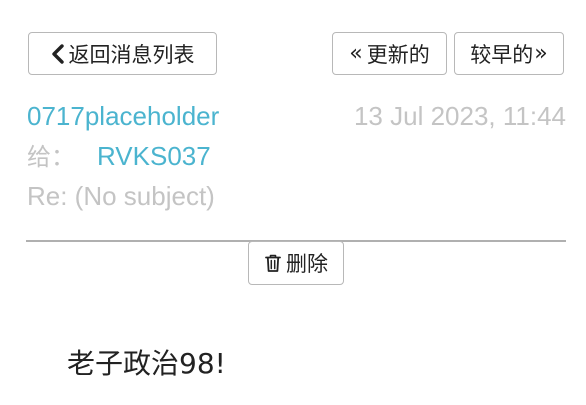 The image size is (586, 405). Describe the element at coordinates (121, 196) in the screenshot. I see `message-subject: Re: (No subject)` at that location.